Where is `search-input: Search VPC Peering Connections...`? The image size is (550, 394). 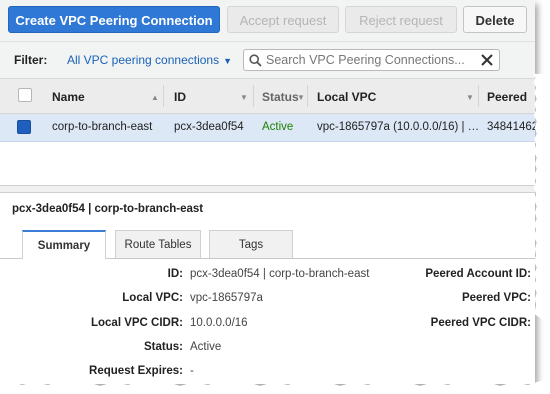 search-input: Search VPC Peering Connections... is located at coordinates (371, 60).